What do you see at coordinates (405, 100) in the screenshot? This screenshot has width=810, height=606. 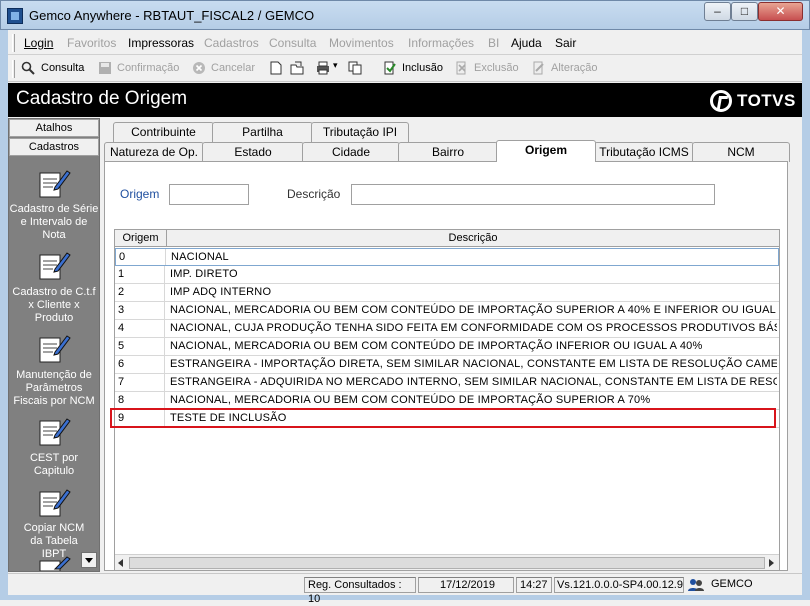 I see `screen-header: Cadastro de Origem TOTVS` at bounding box center [405, 100].